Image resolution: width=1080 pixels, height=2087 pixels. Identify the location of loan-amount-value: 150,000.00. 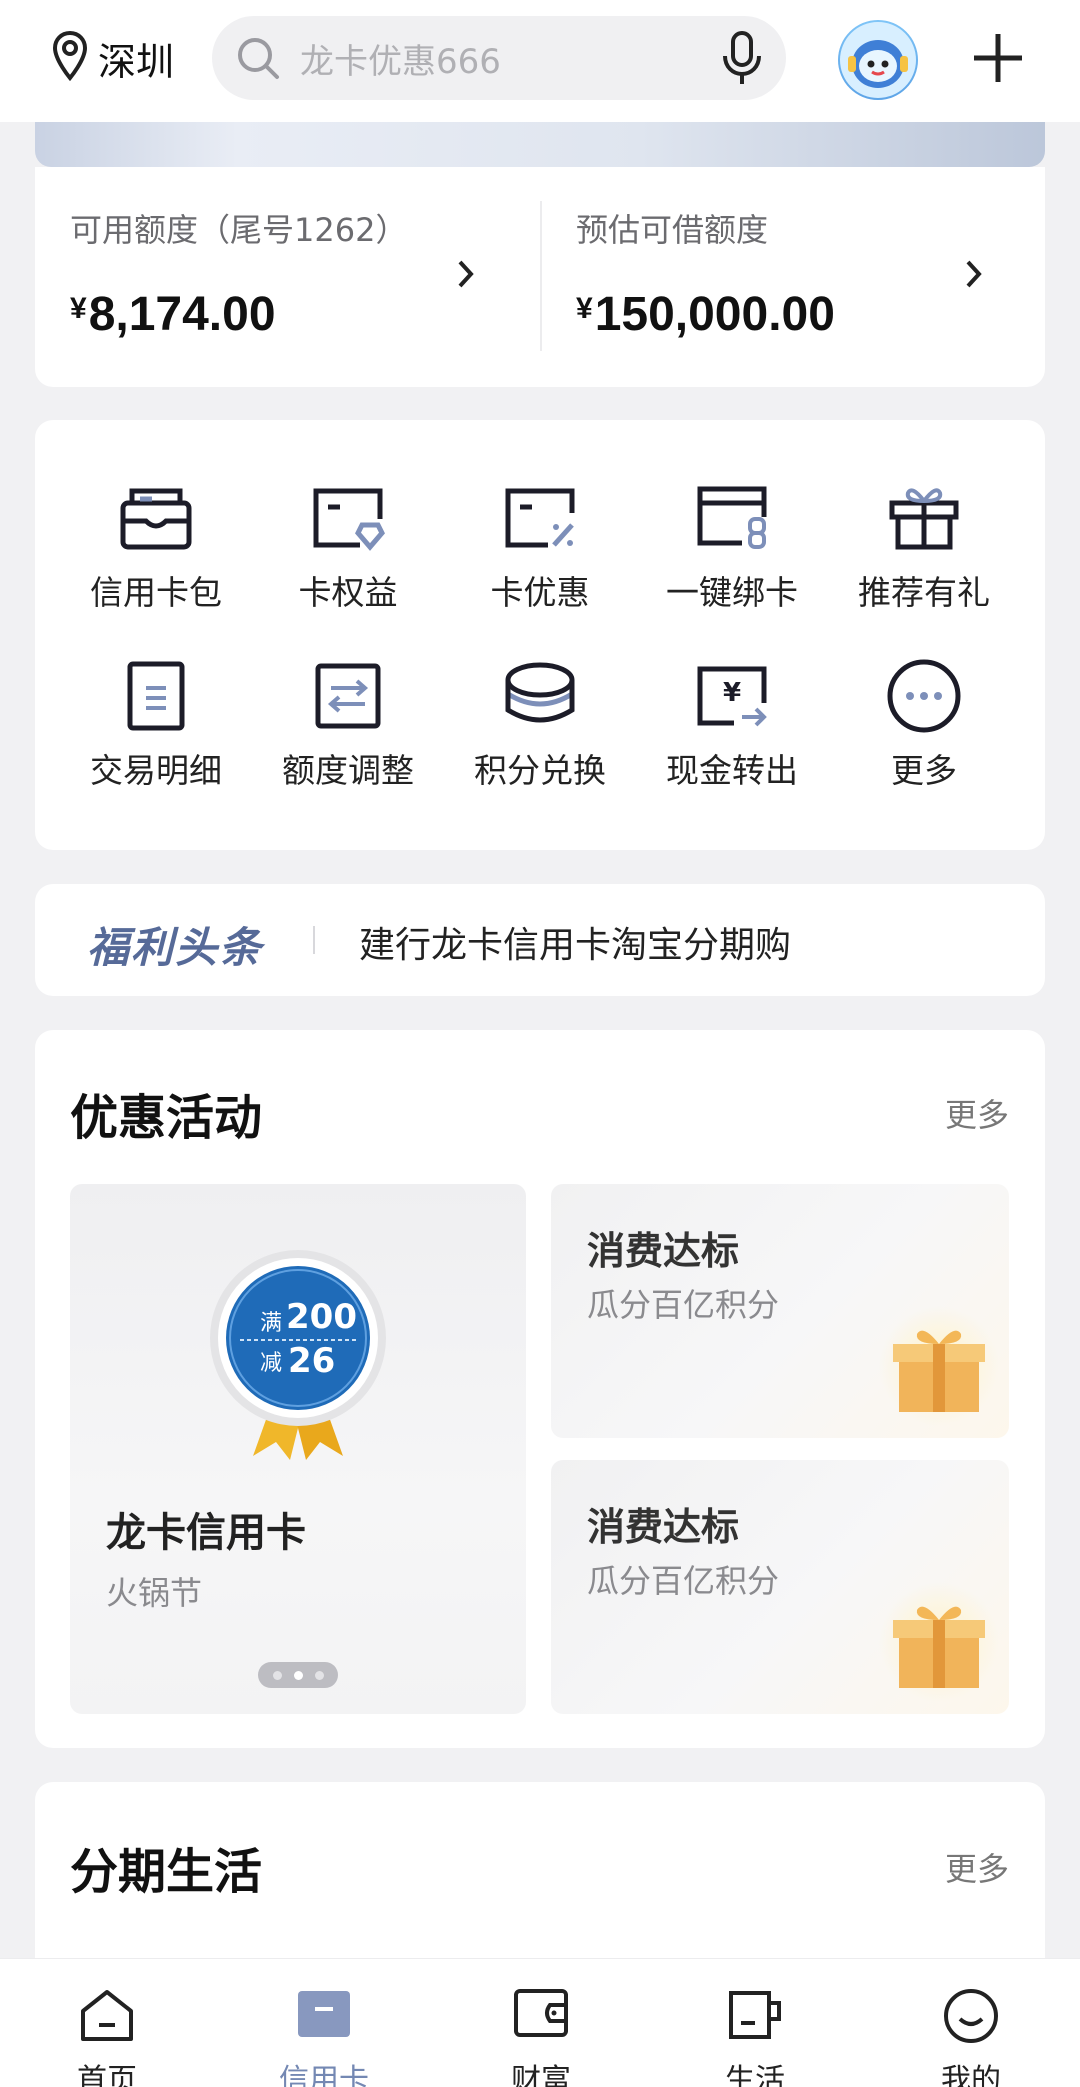
(714, 314).